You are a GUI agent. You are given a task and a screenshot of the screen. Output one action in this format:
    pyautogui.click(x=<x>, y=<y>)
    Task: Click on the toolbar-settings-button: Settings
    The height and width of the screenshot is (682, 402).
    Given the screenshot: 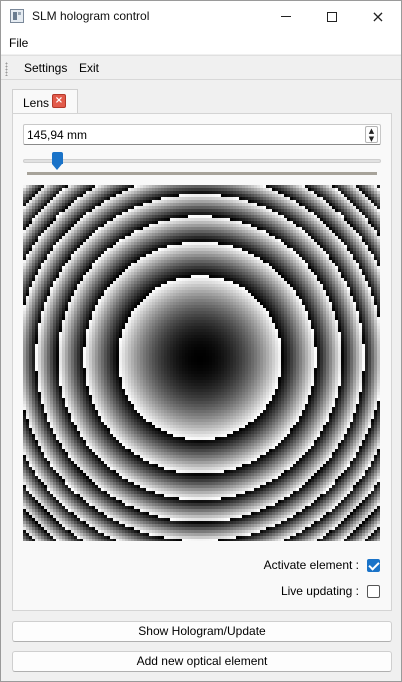 What is the action you would take?
    pyautogui.click(x=45, y=68)
    